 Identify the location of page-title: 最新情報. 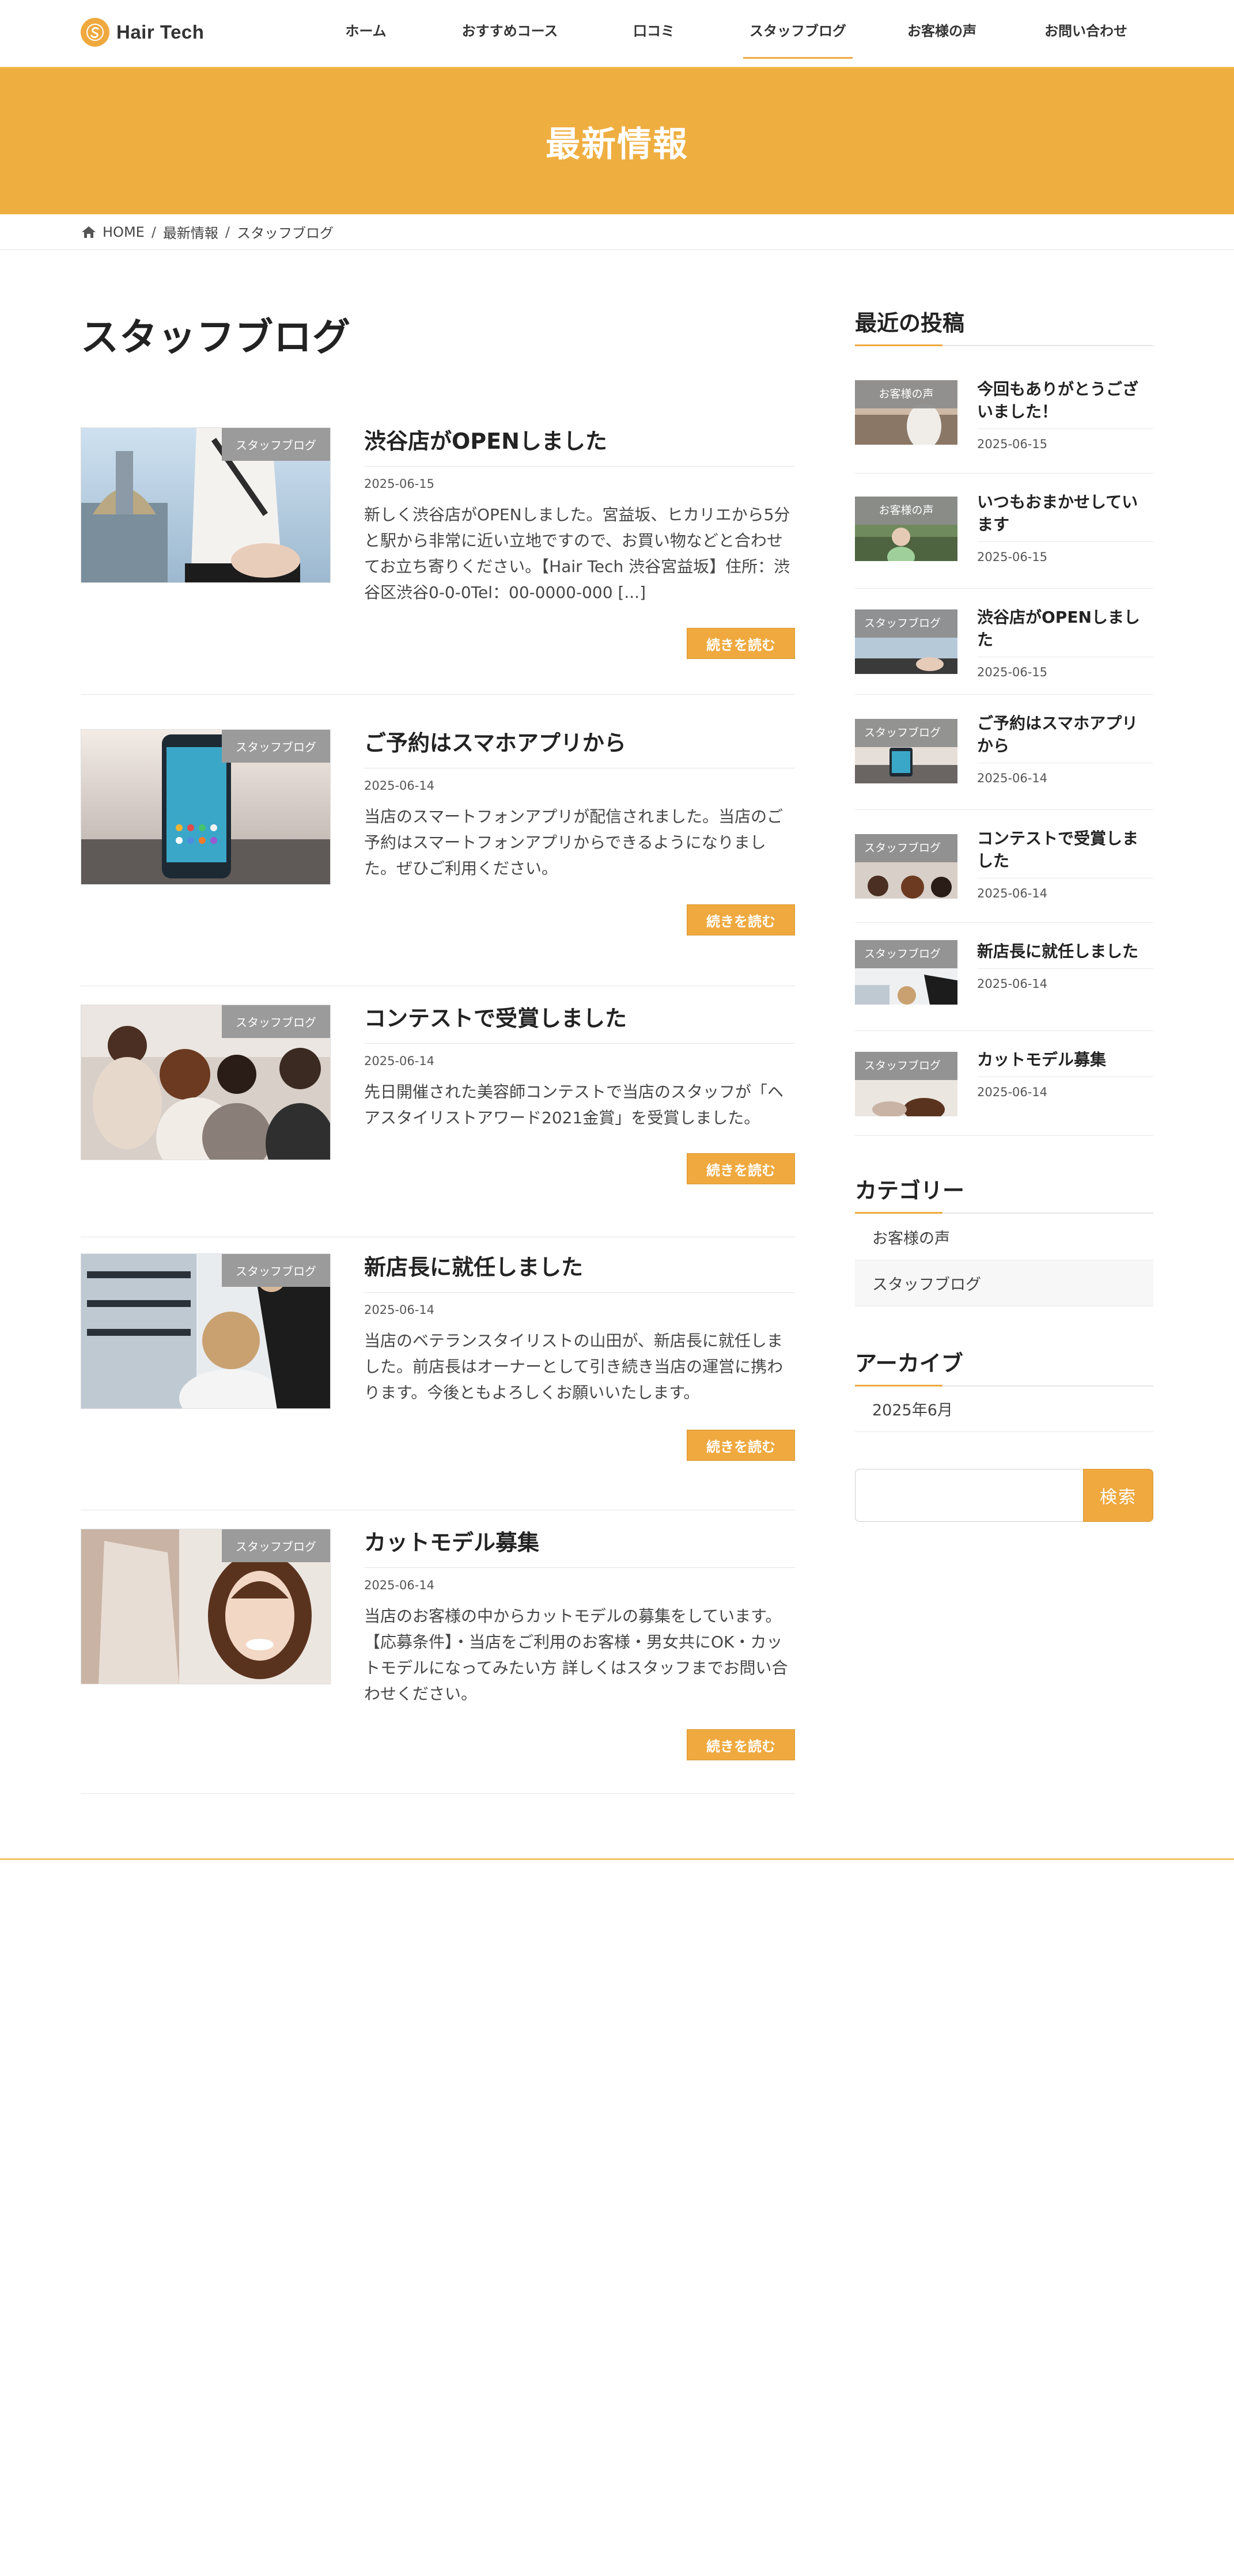
(617, 144).